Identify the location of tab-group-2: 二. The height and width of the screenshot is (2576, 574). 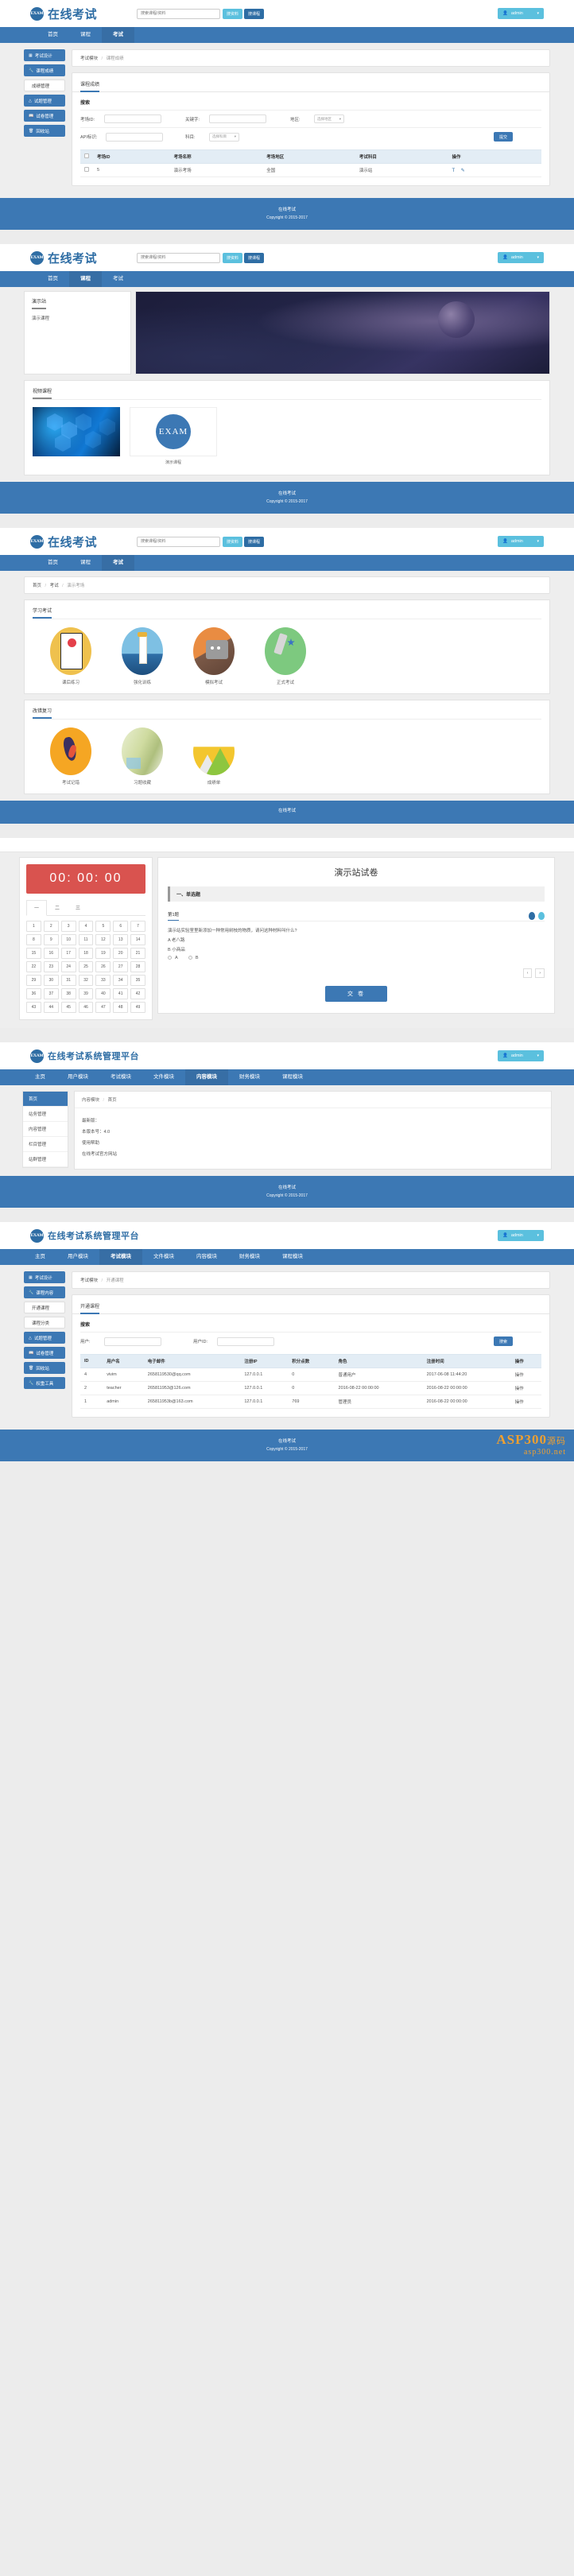
(57, 908).